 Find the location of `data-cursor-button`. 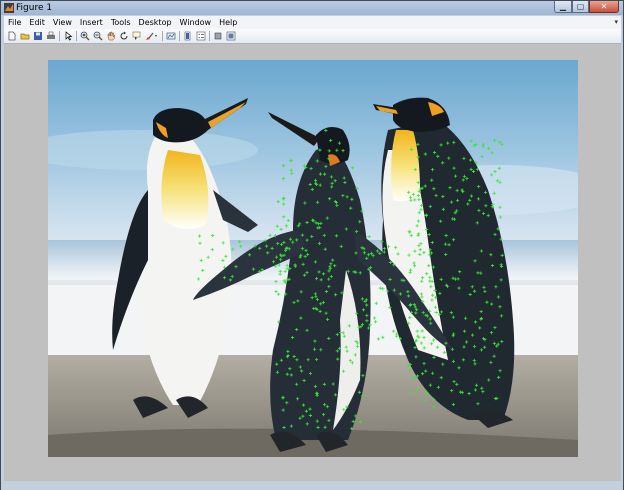

data-cursor-button is located at coordinates (137, 36).